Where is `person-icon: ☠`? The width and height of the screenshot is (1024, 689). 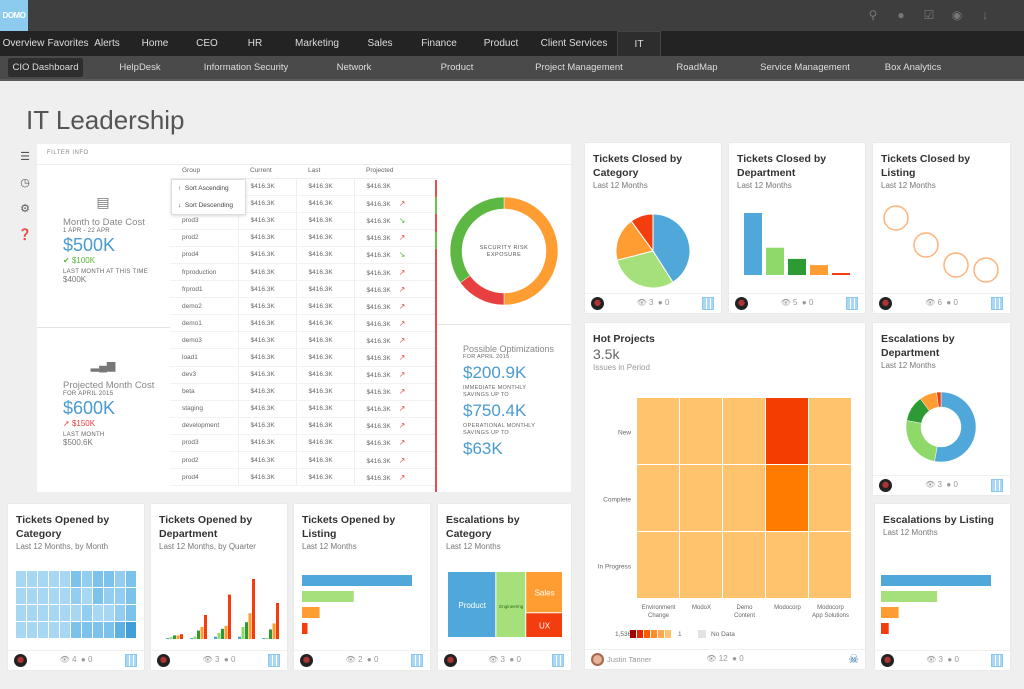 person-icon: ☠ is located at coordinates (853, 659).